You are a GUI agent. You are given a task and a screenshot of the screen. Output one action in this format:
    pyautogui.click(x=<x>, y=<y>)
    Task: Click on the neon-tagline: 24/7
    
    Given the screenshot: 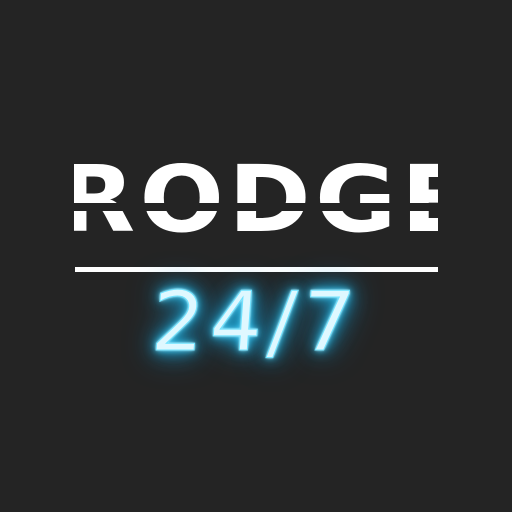 What is the action you would take?
    pyautogui.click(x=256, y=323)
    